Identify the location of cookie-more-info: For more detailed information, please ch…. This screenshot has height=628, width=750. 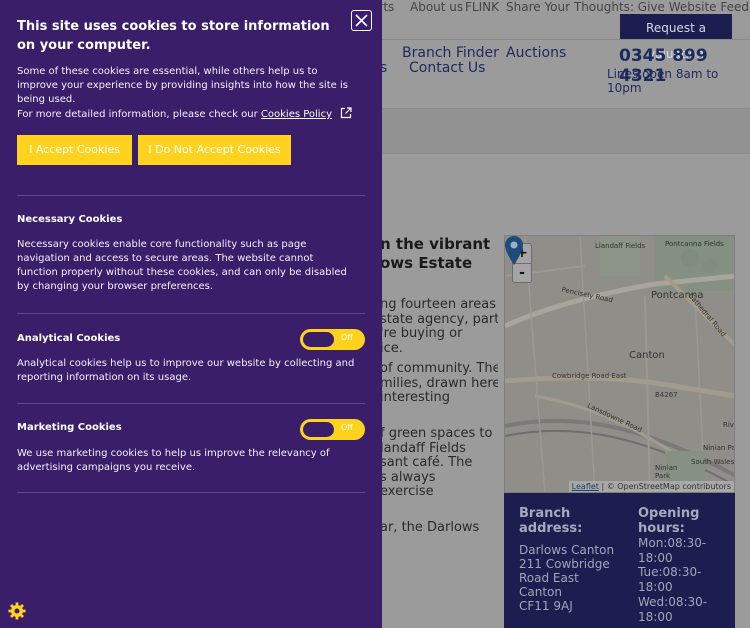
(187, 114).